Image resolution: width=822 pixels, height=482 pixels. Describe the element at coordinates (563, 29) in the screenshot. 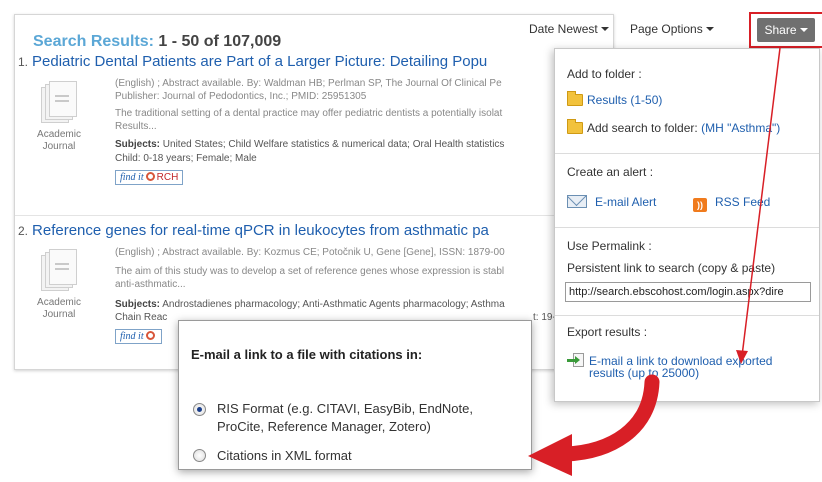

I see `sort-label: Date Newest` at that location.